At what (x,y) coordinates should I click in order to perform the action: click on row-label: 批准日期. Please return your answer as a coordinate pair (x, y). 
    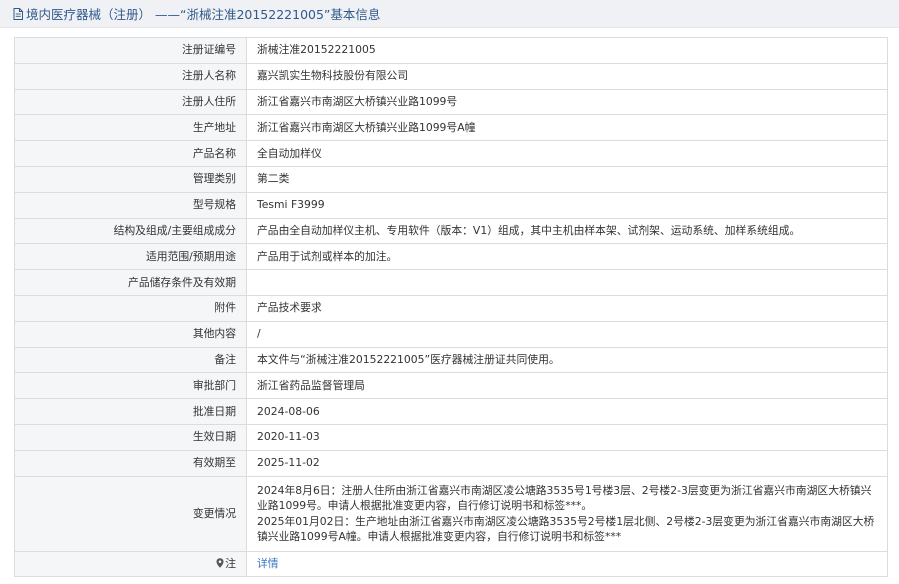
    Looking at the image, I should click on (130, 411).